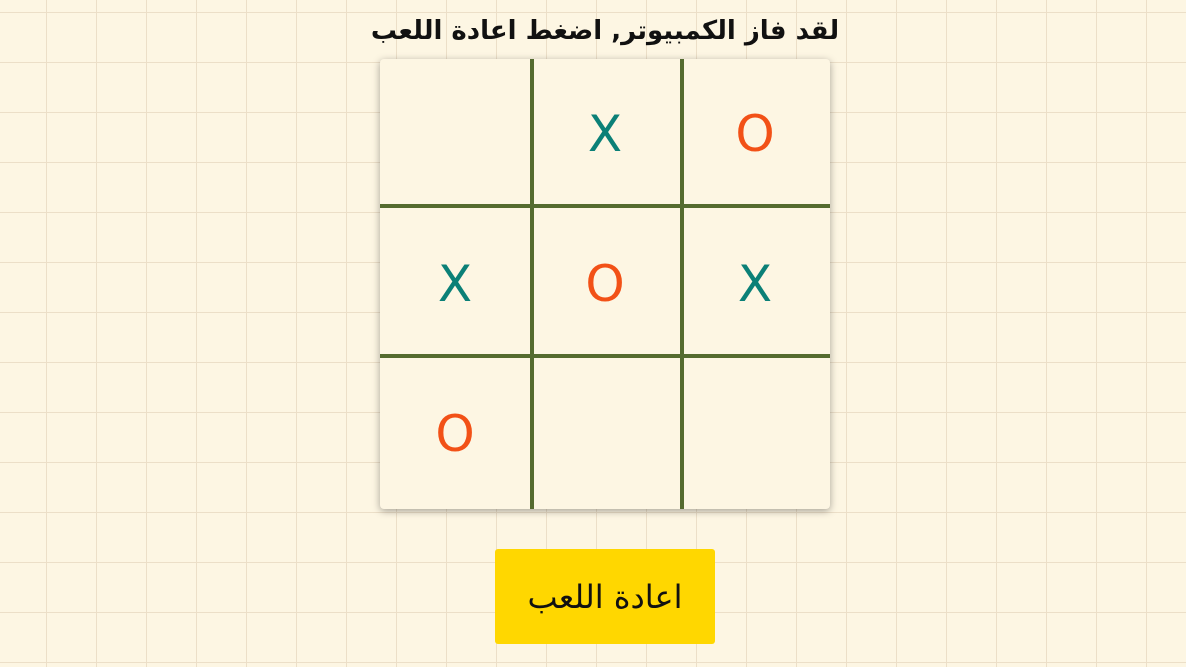 Image resolution: width=1186 pixels, height=667 pixels. Describe the element at coordinates (755, 284) in the screenshot. I see `board-cell-5: X` at that location.